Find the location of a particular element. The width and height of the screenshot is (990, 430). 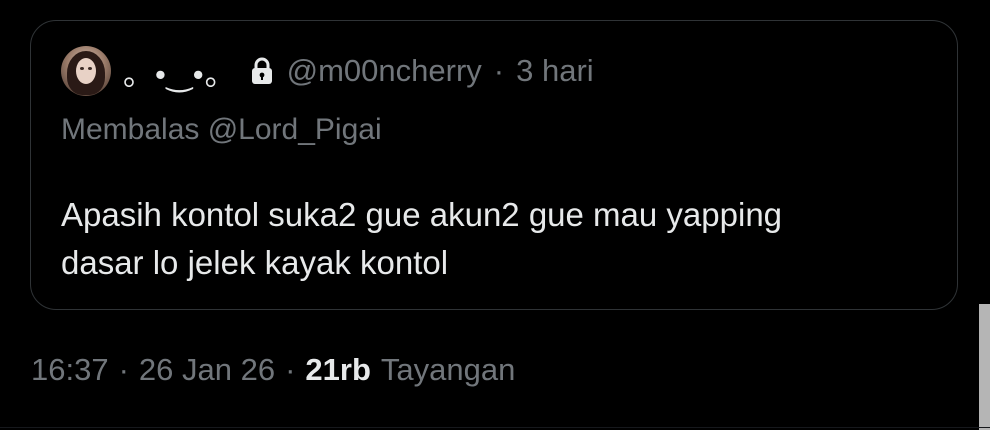

lock-icon is located at coordinates (262, 71).